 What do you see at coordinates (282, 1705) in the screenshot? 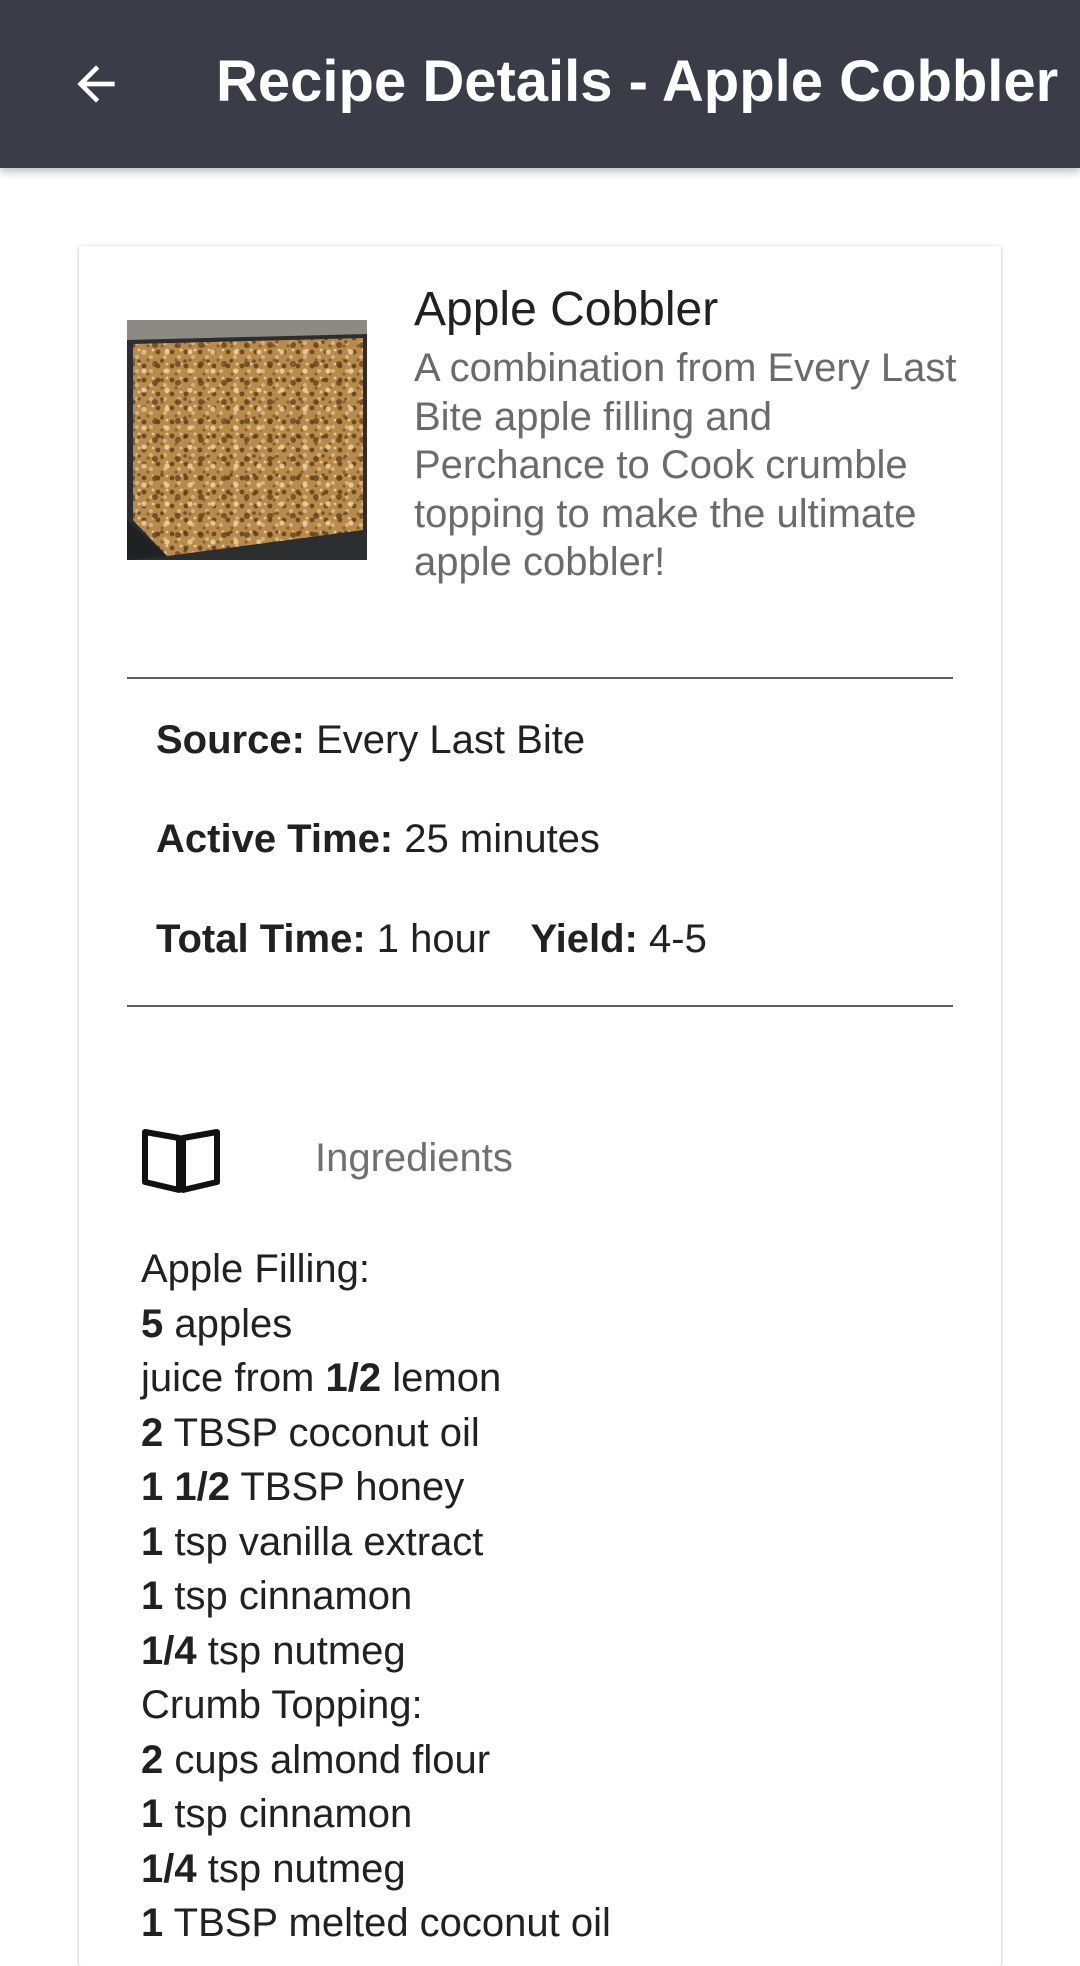
I see `ingredient-text: Crumb Topping:` at bounding box center [282, 1705].